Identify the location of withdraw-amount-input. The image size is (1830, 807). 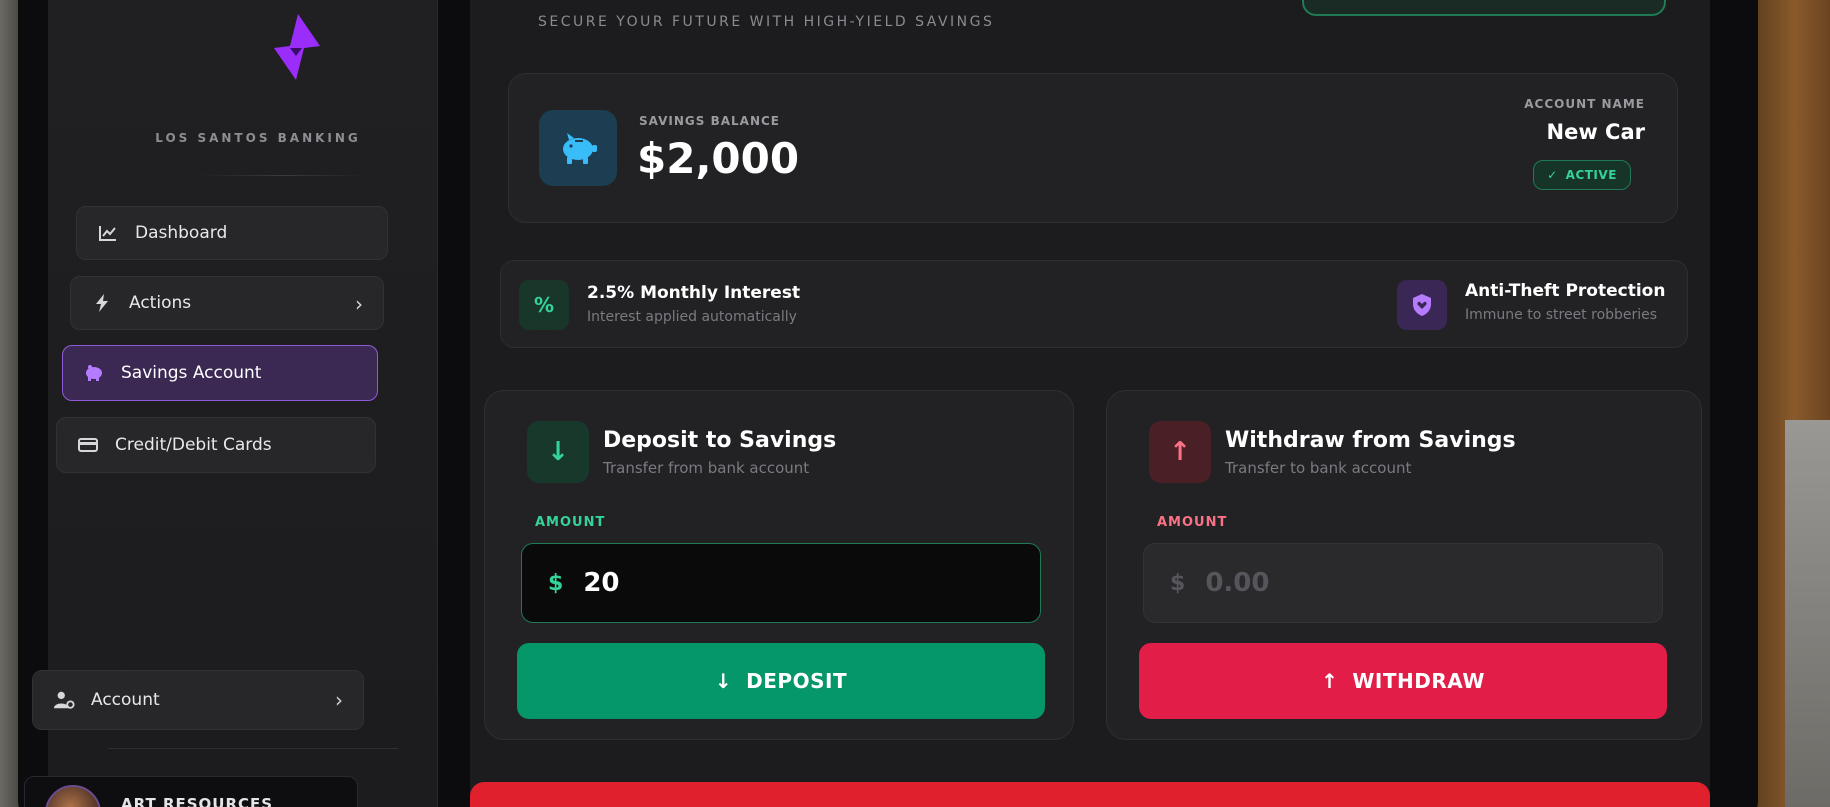
(1405, 583).